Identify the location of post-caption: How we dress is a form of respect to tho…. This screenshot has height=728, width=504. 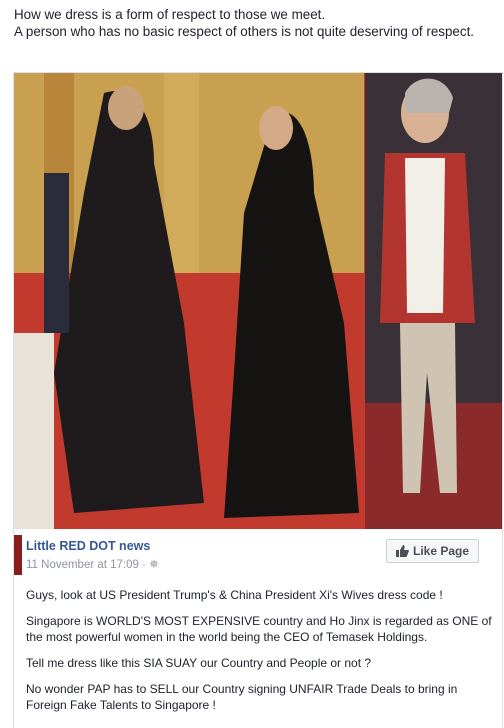
(254, 23).